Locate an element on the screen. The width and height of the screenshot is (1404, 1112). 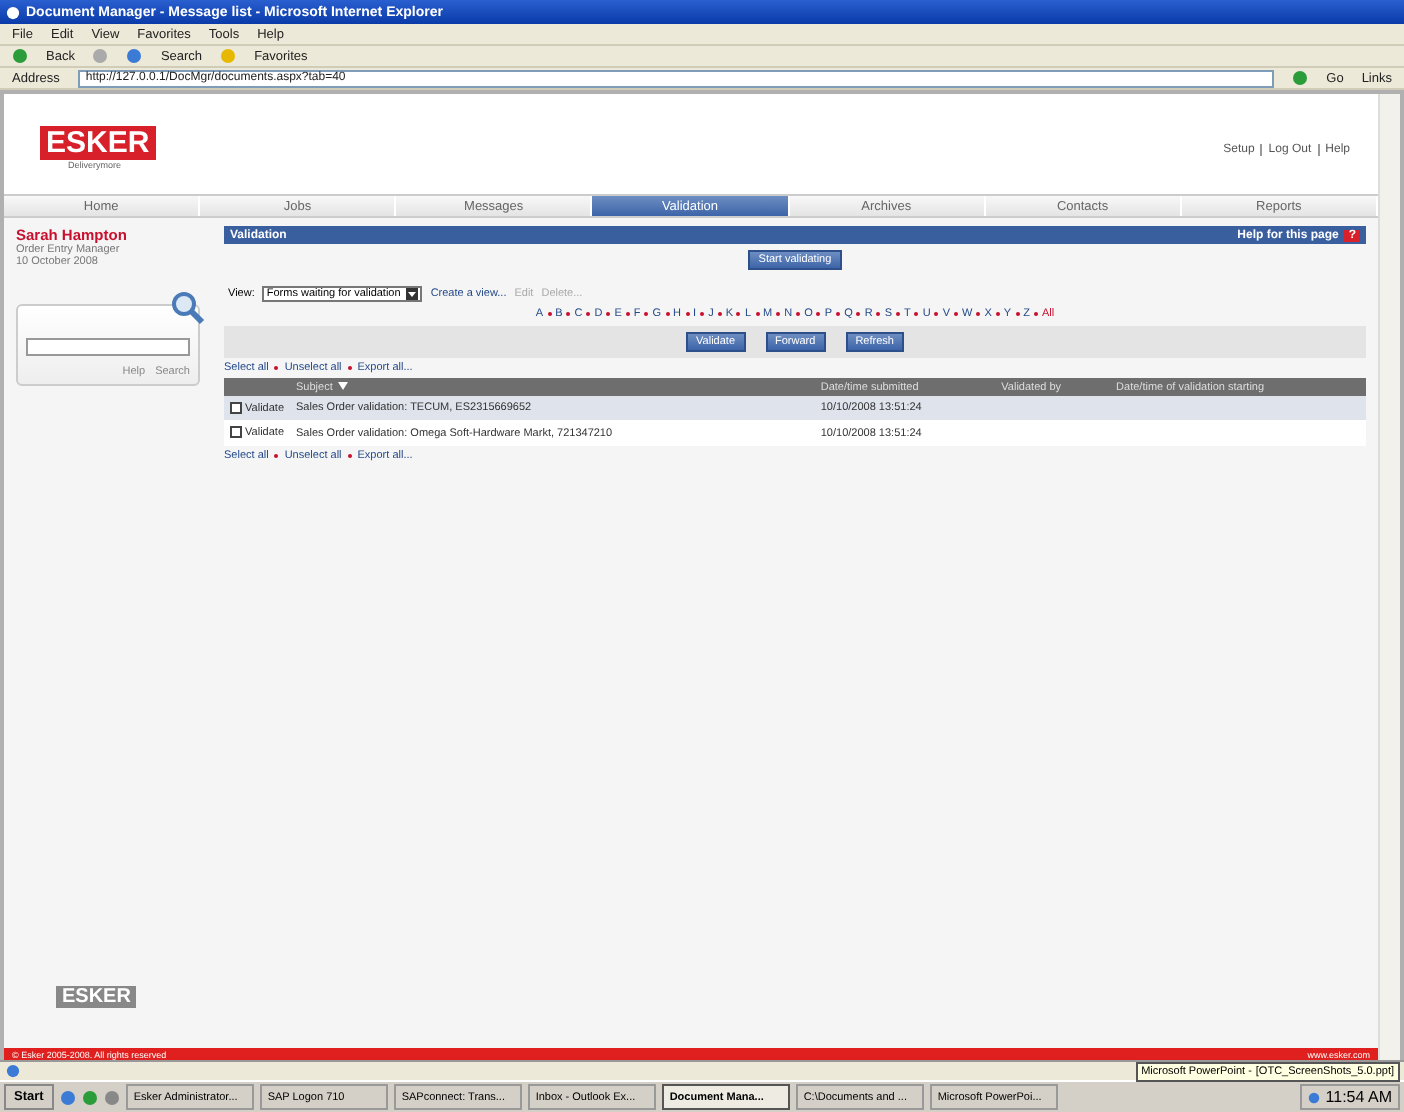
sort-icon is located at coordinates (343, 385).